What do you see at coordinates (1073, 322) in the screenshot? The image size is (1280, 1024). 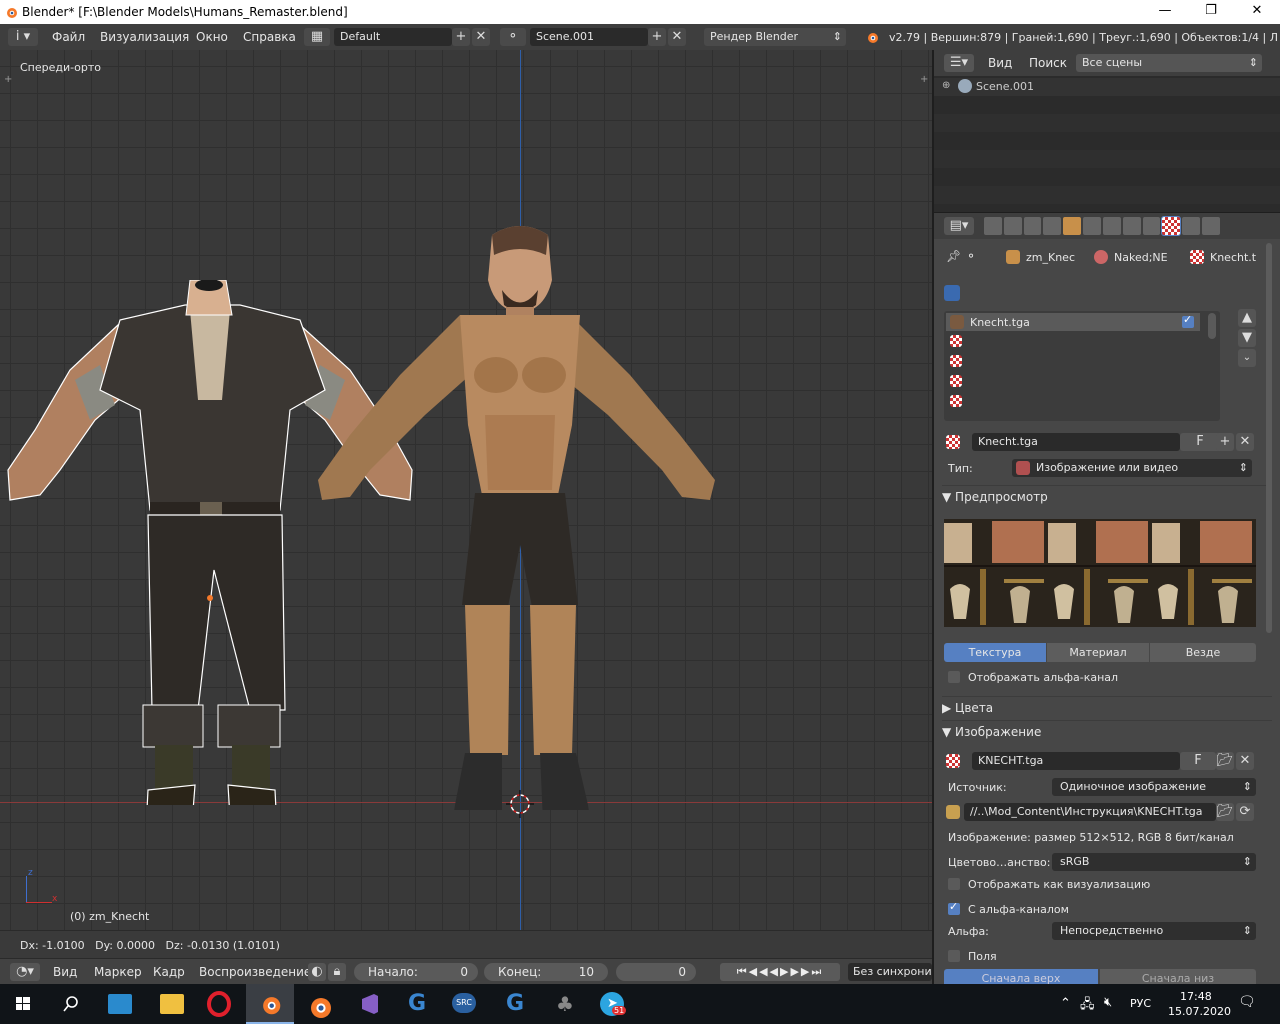 I see `texture-slot-row: Knecht.tga` at bounding box center [1073, 322].